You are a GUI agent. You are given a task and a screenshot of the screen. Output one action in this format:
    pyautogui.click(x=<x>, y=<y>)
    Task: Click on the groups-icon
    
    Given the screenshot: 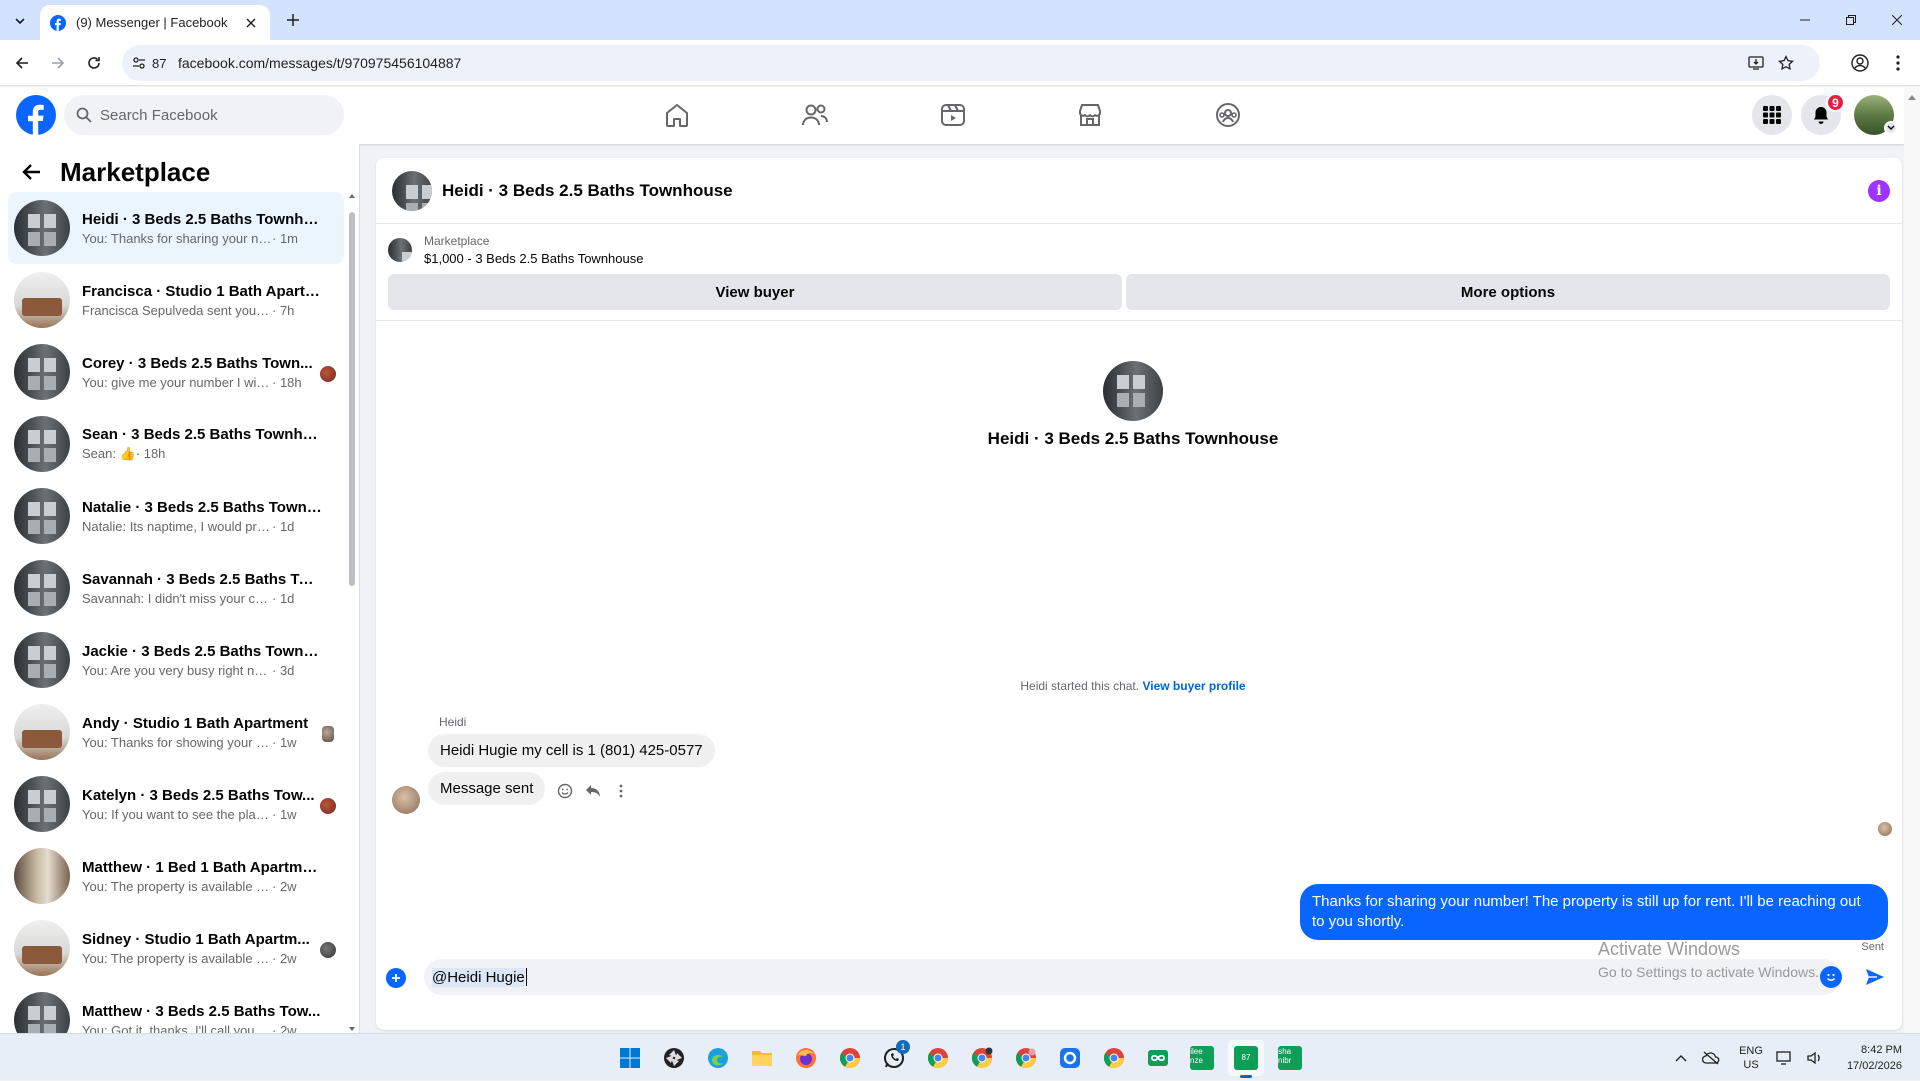 What is the action you would take?
    pyautogui.click(x=1228, y=115)
    